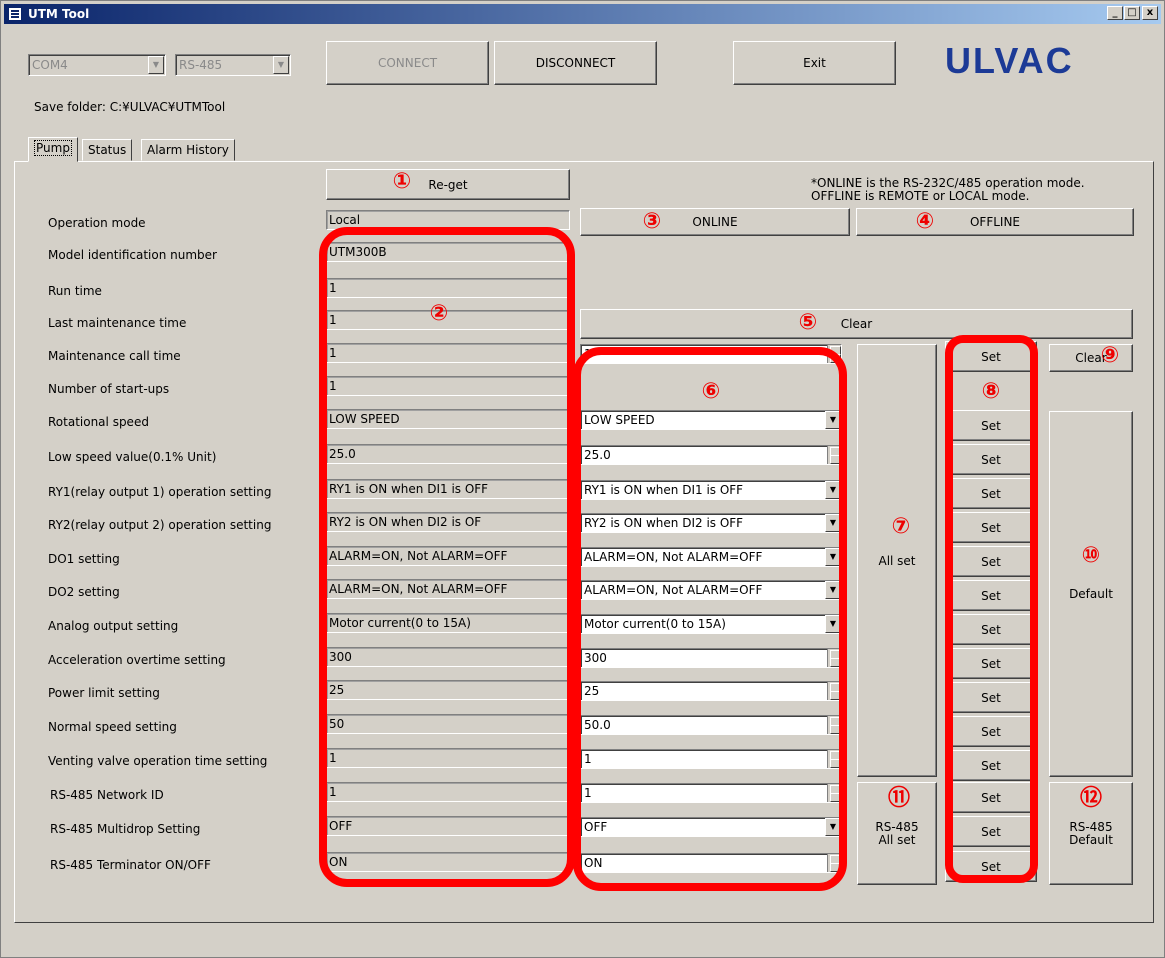 This screenshot has height=958, width=1165. What do you see at coordinates (592, 691) in the screenshot?
I see `row-setting-value: 25` at bounding box center [592, 691].